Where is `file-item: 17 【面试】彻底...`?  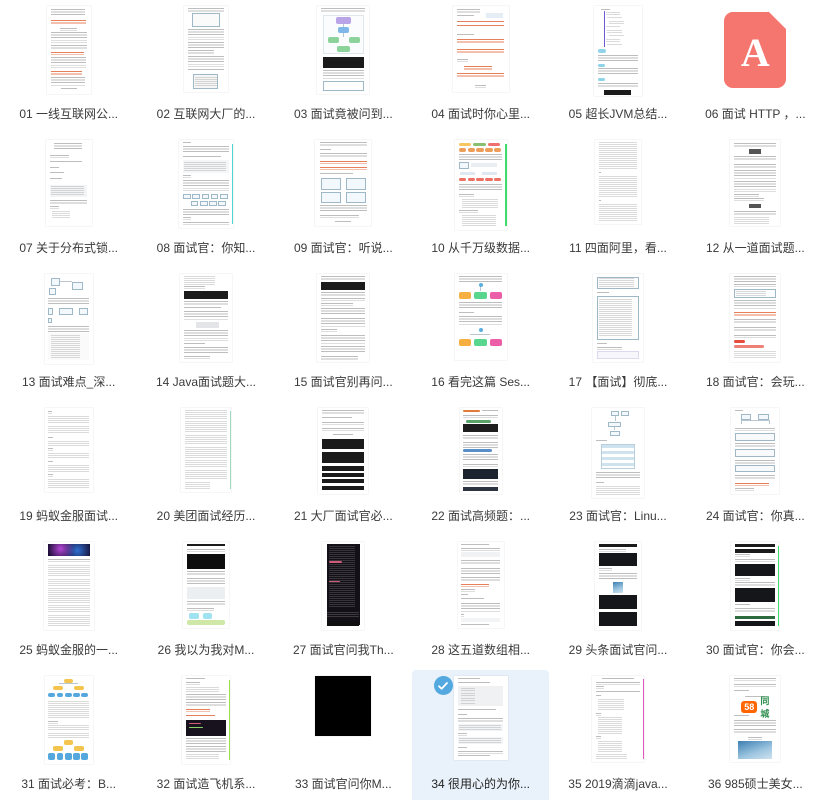 file-item: 17 【面试】彻底... is located at coordinates (617, 335).